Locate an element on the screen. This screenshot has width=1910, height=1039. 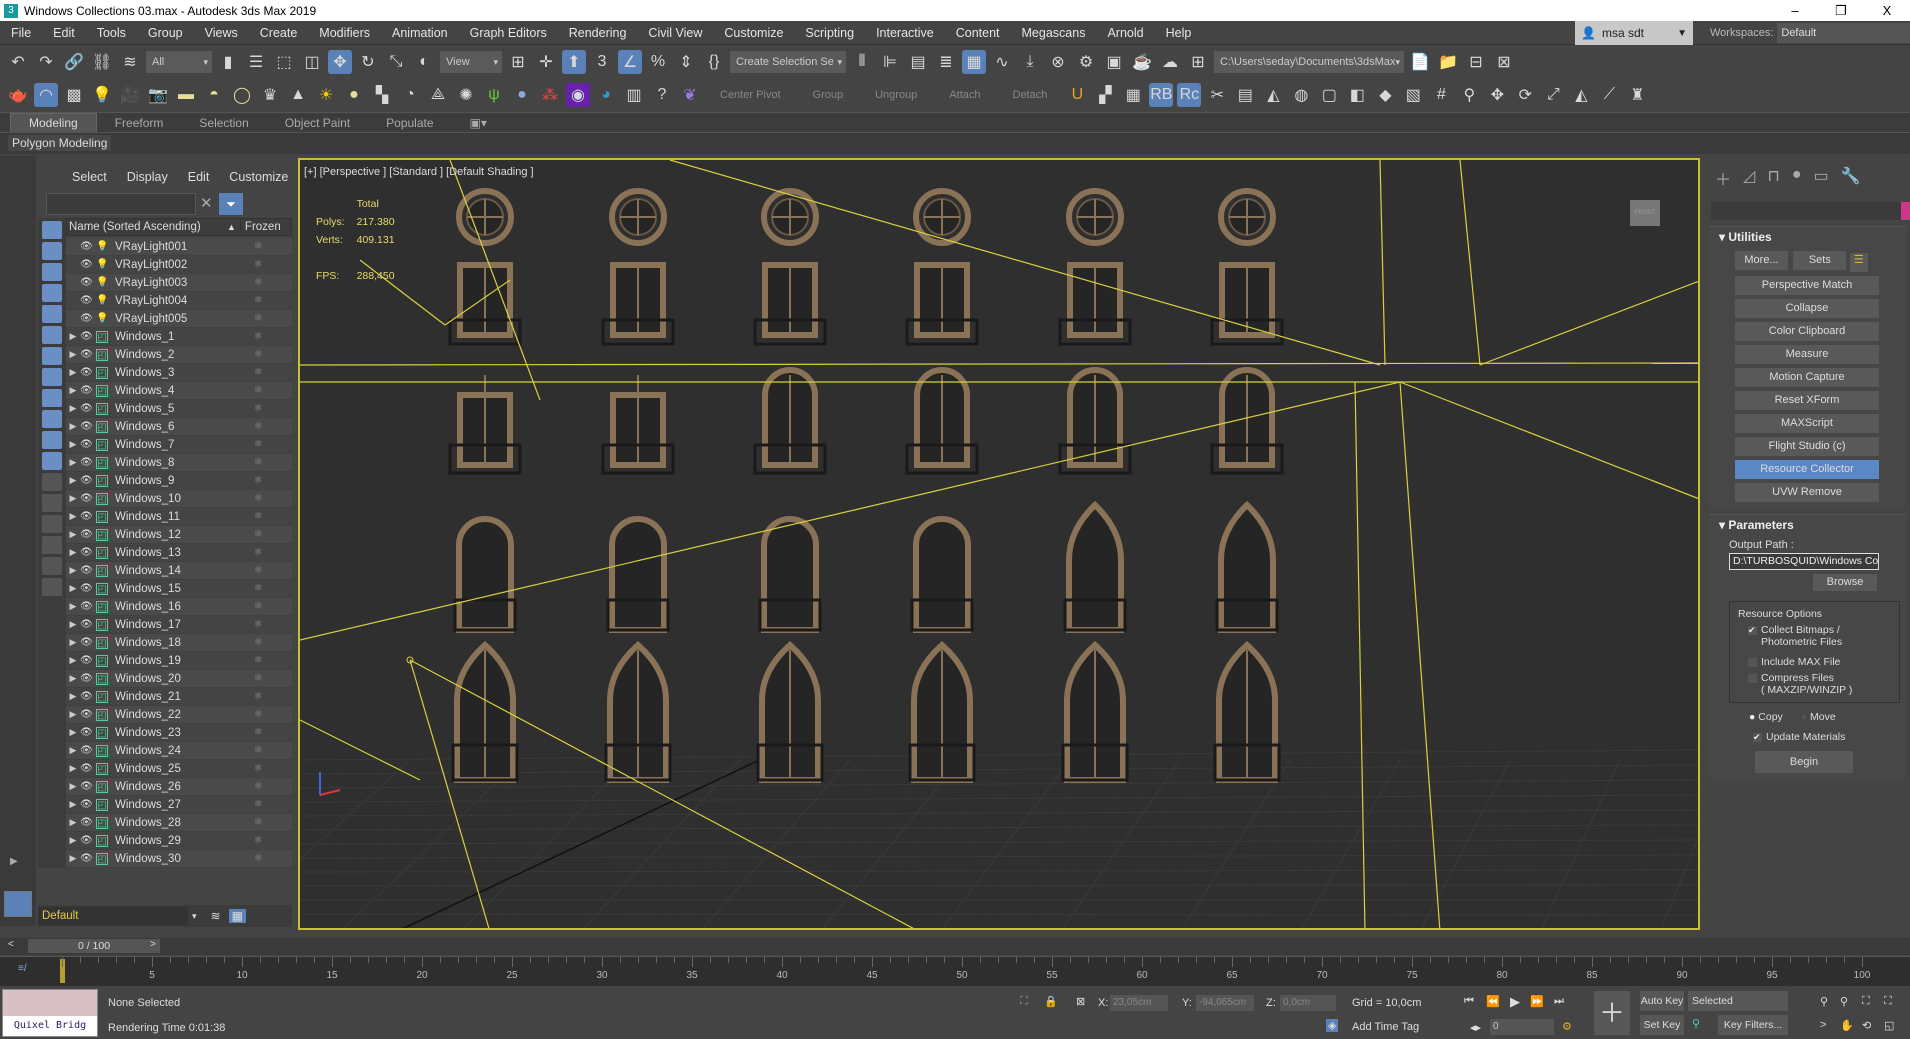
collapse-icon: ▾ is located at coordinates (1723, 525).